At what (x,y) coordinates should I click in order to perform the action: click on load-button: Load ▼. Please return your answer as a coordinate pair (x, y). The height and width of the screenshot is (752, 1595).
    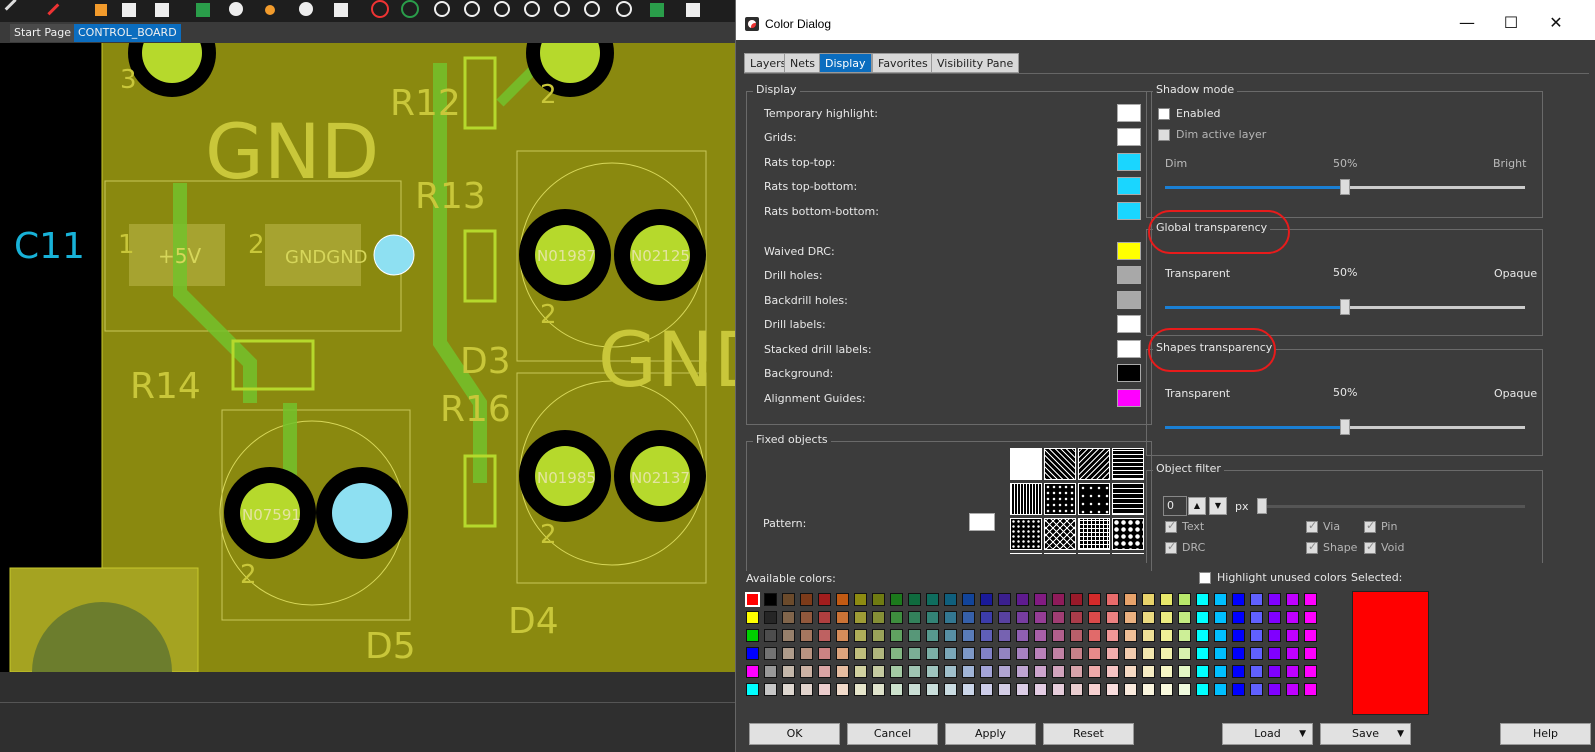
    Looking at the image, I should click on (1267, 734).